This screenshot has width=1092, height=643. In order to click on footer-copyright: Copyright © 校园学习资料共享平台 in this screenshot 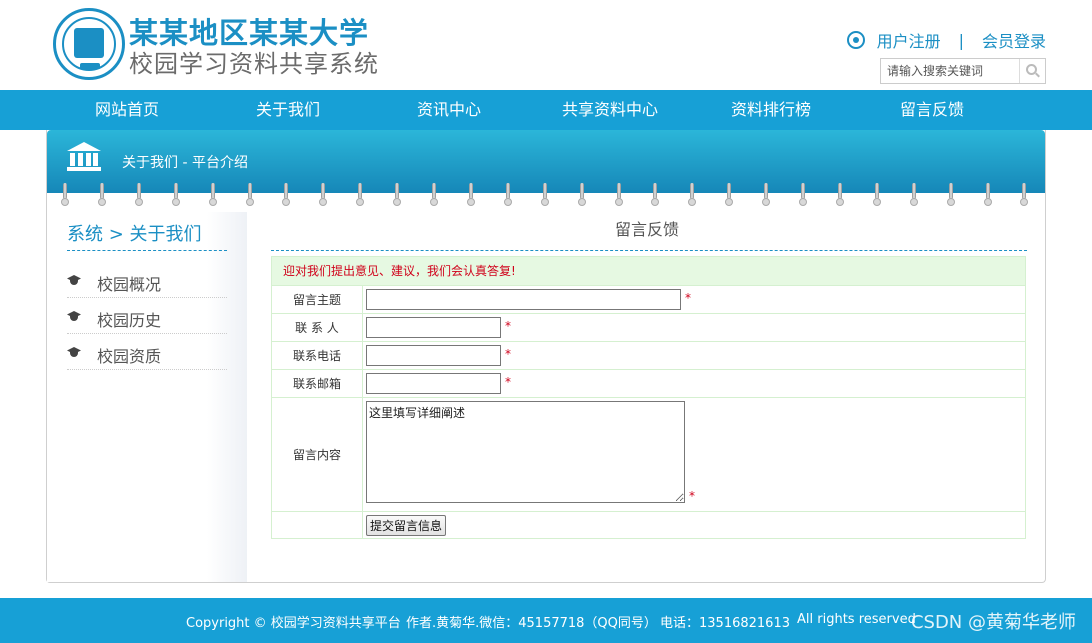, I will do `click(293, 623)`.